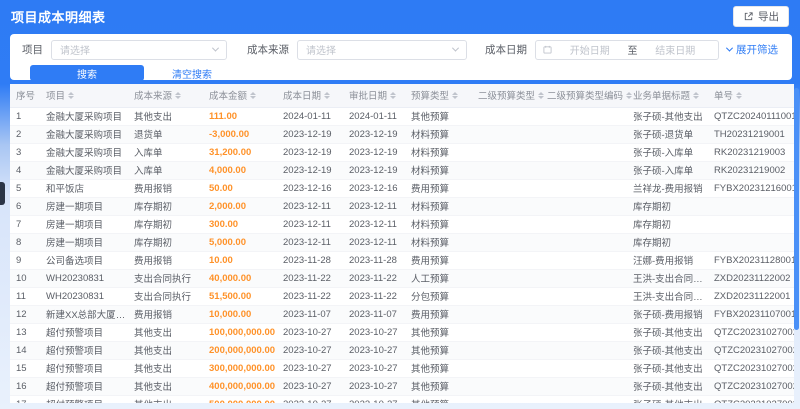 This screenshot has height=409, width=800. I want to click on clear-search-link: 清空搜索, so click(192, 73).